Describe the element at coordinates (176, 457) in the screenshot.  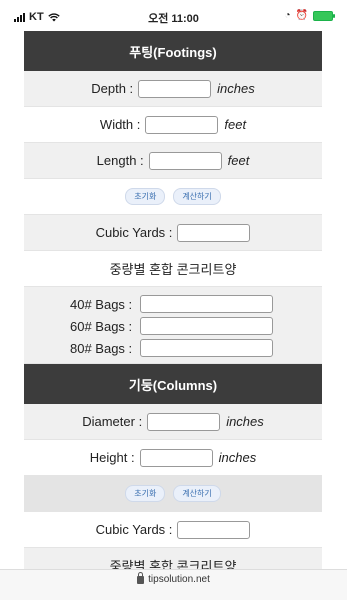
I see `height-input` at that location.